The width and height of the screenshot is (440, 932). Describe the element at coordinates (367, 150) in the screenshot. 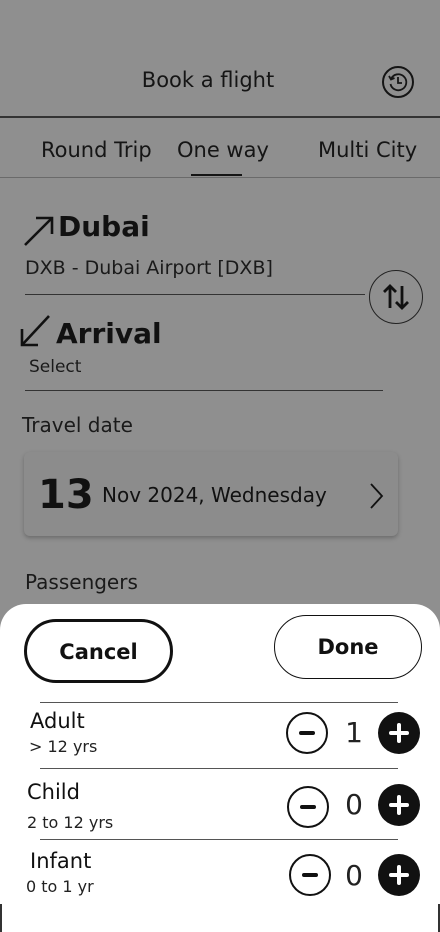

I see `tab-multi-city: Multi City` at that location.